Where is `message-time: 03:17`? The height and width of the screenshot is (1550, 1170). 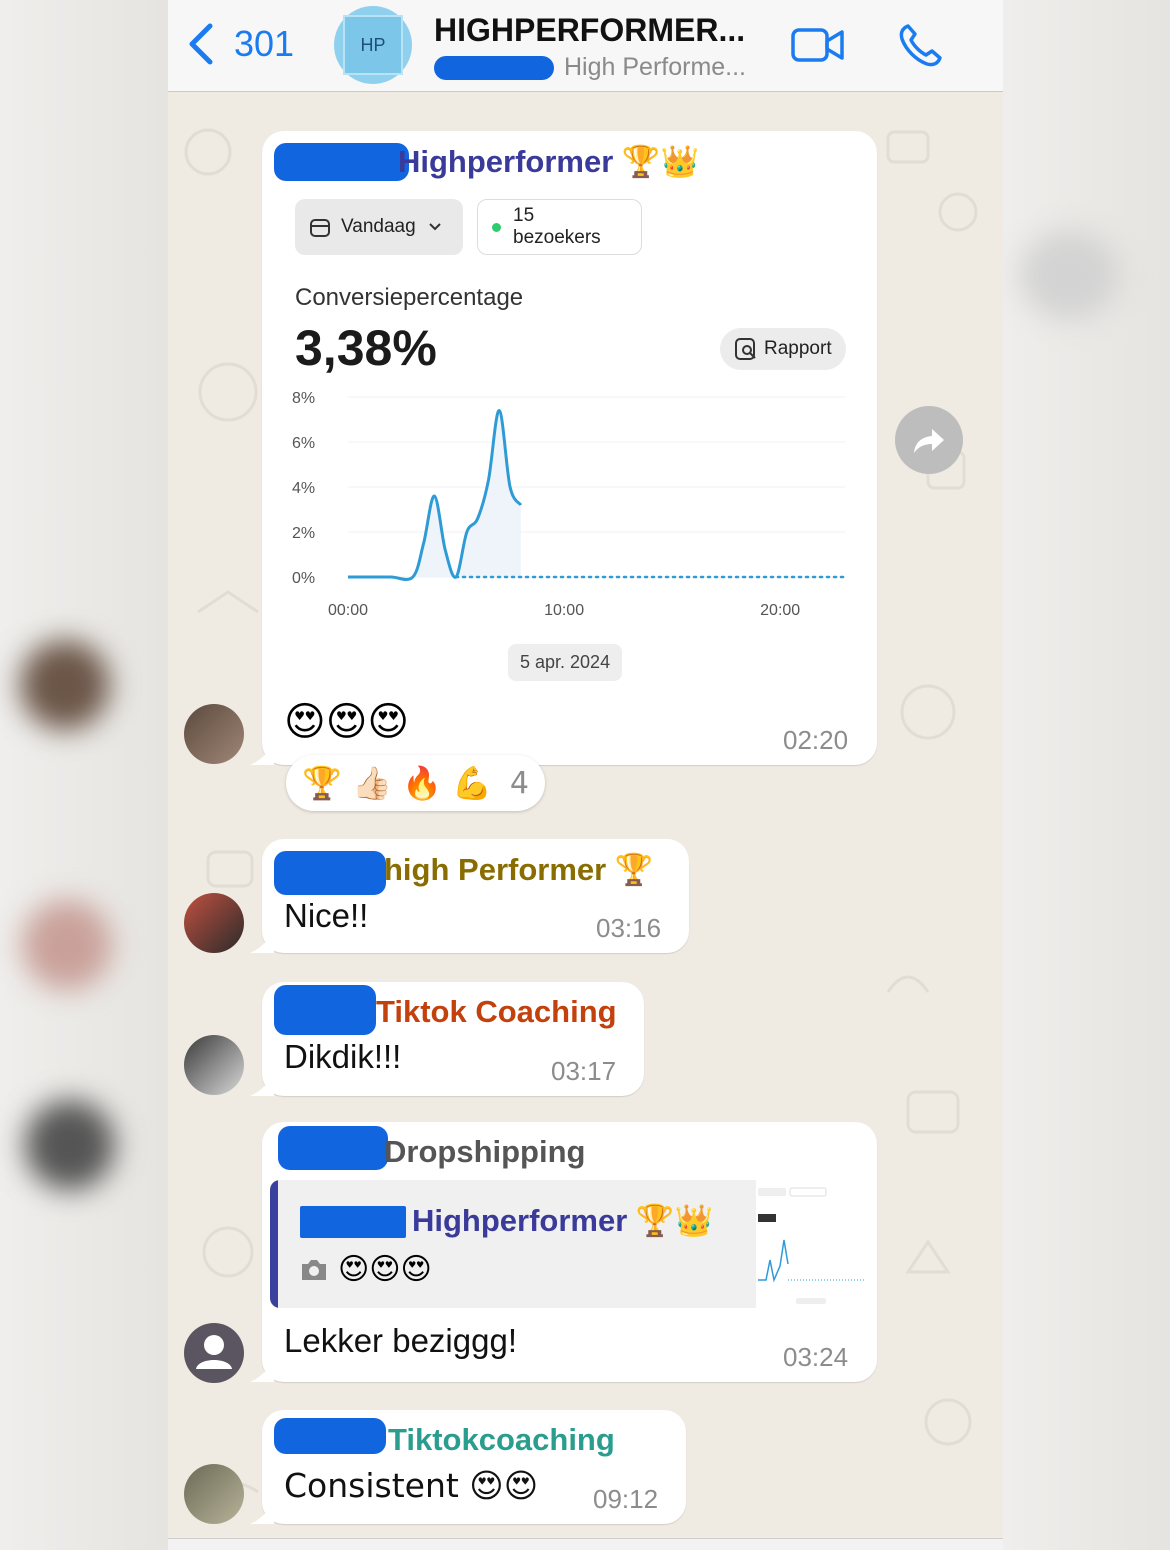 message-time: 03:17 is located at coordinates (584, 1071).